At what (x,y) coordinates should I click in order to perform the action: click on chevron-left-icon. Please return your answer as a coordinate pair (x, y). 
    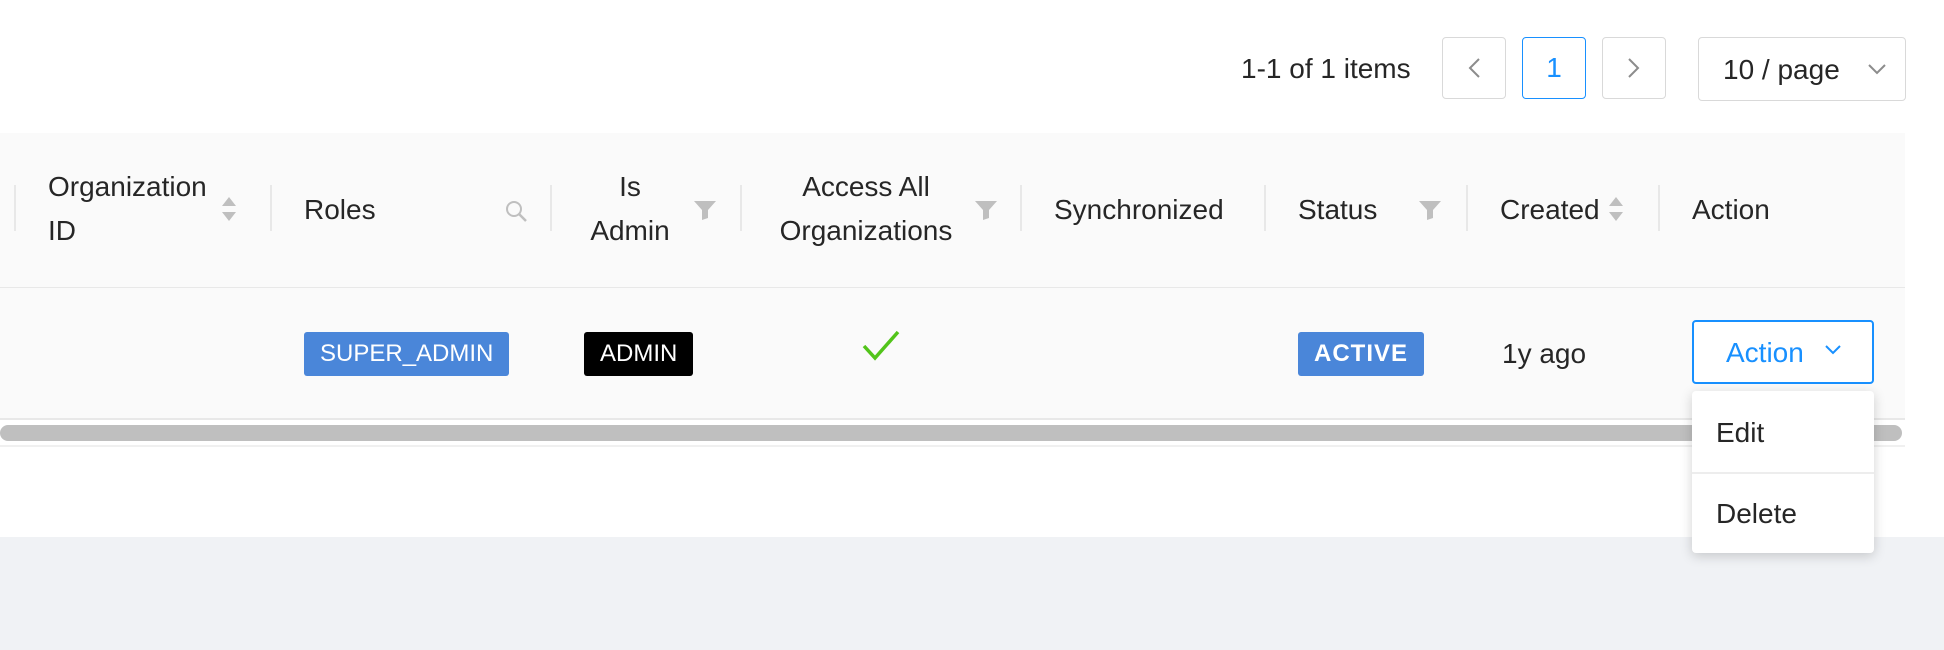
    Looking at the image, I should click on (1474, 68).